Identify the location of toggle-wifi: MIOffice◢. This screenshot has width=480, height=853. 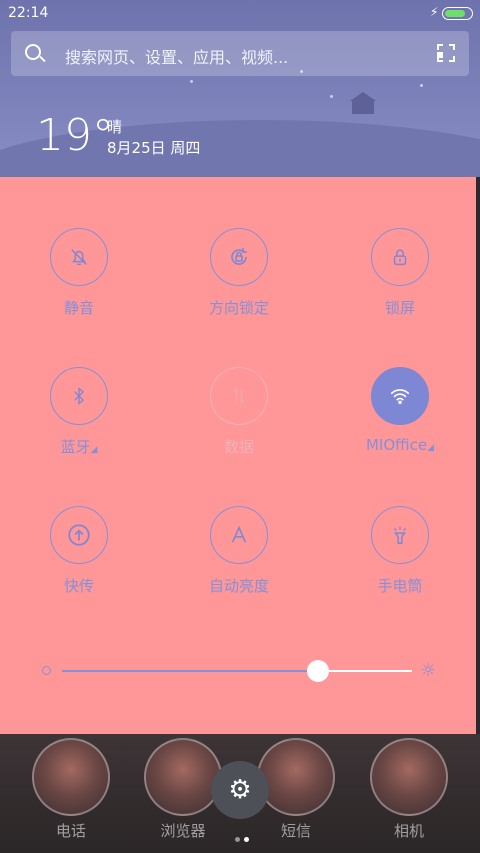
(400, 410).